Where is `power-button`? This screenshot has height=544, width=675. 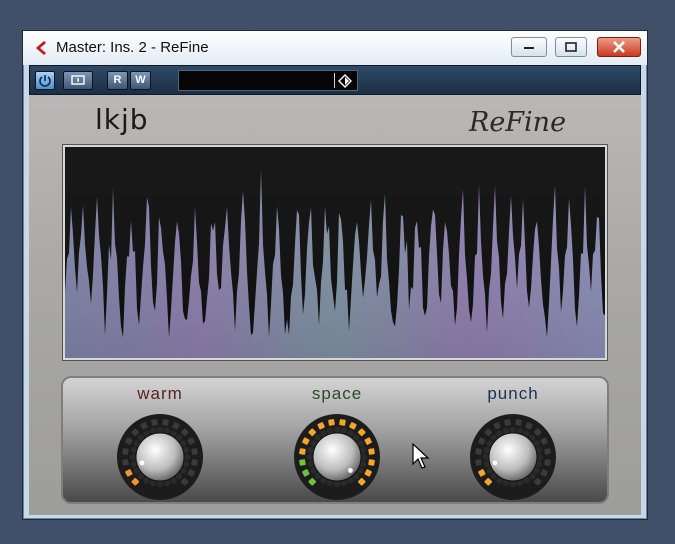
power-button is located at coordinates (45, 80).